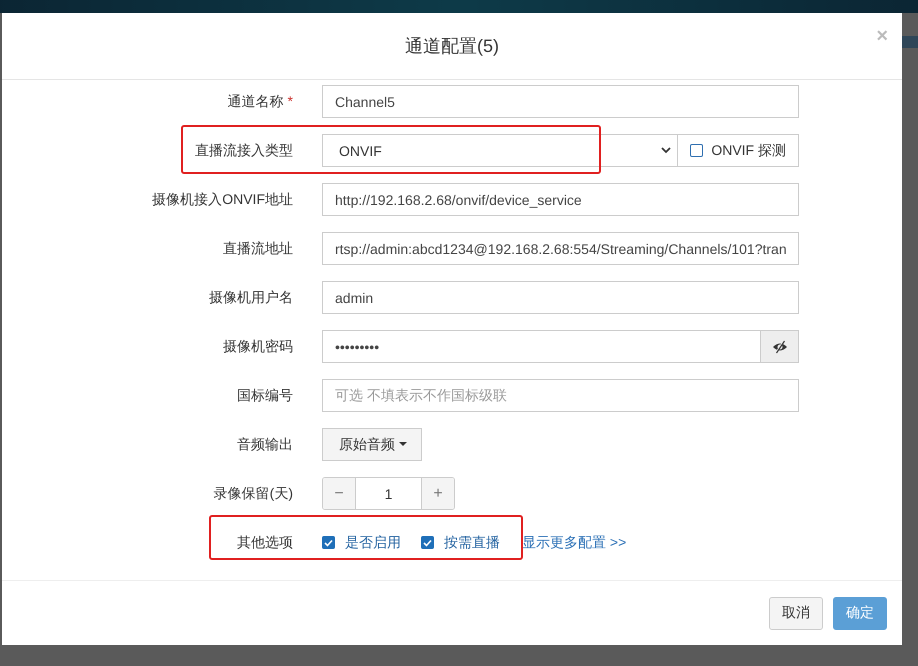 The width and height of the screenshot is (918, 666). Describe the element at coordinates (372, 444) in the screenshot. I see `audio-dropdown: 原始音频` at that location.